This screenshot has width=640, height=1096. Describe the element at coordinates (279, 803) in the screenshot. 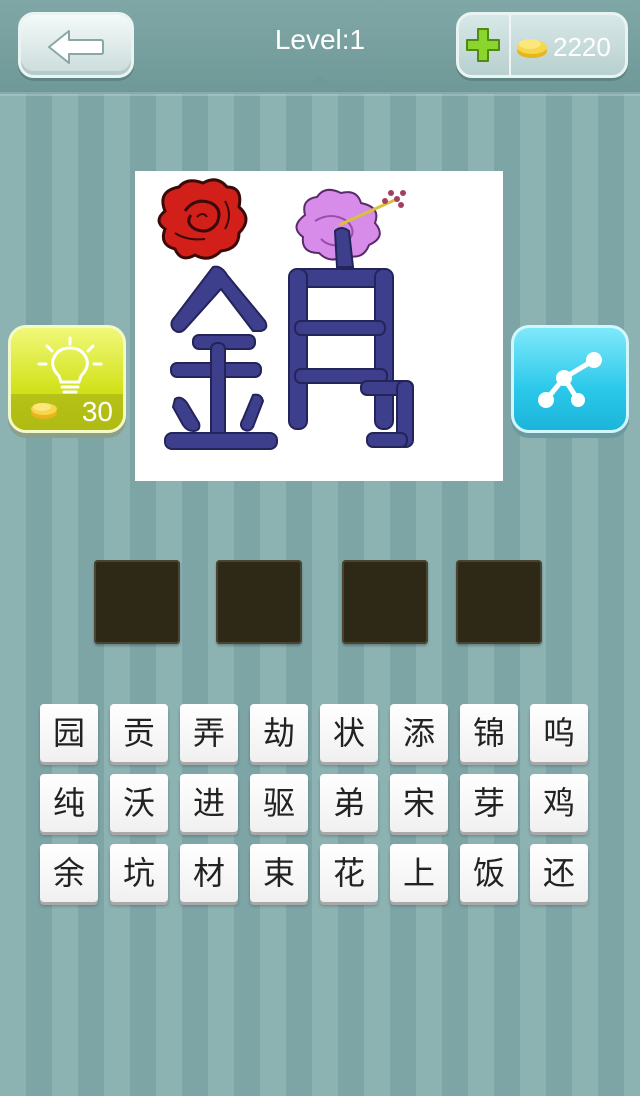

I see `letter-tile: 驱` at that location.